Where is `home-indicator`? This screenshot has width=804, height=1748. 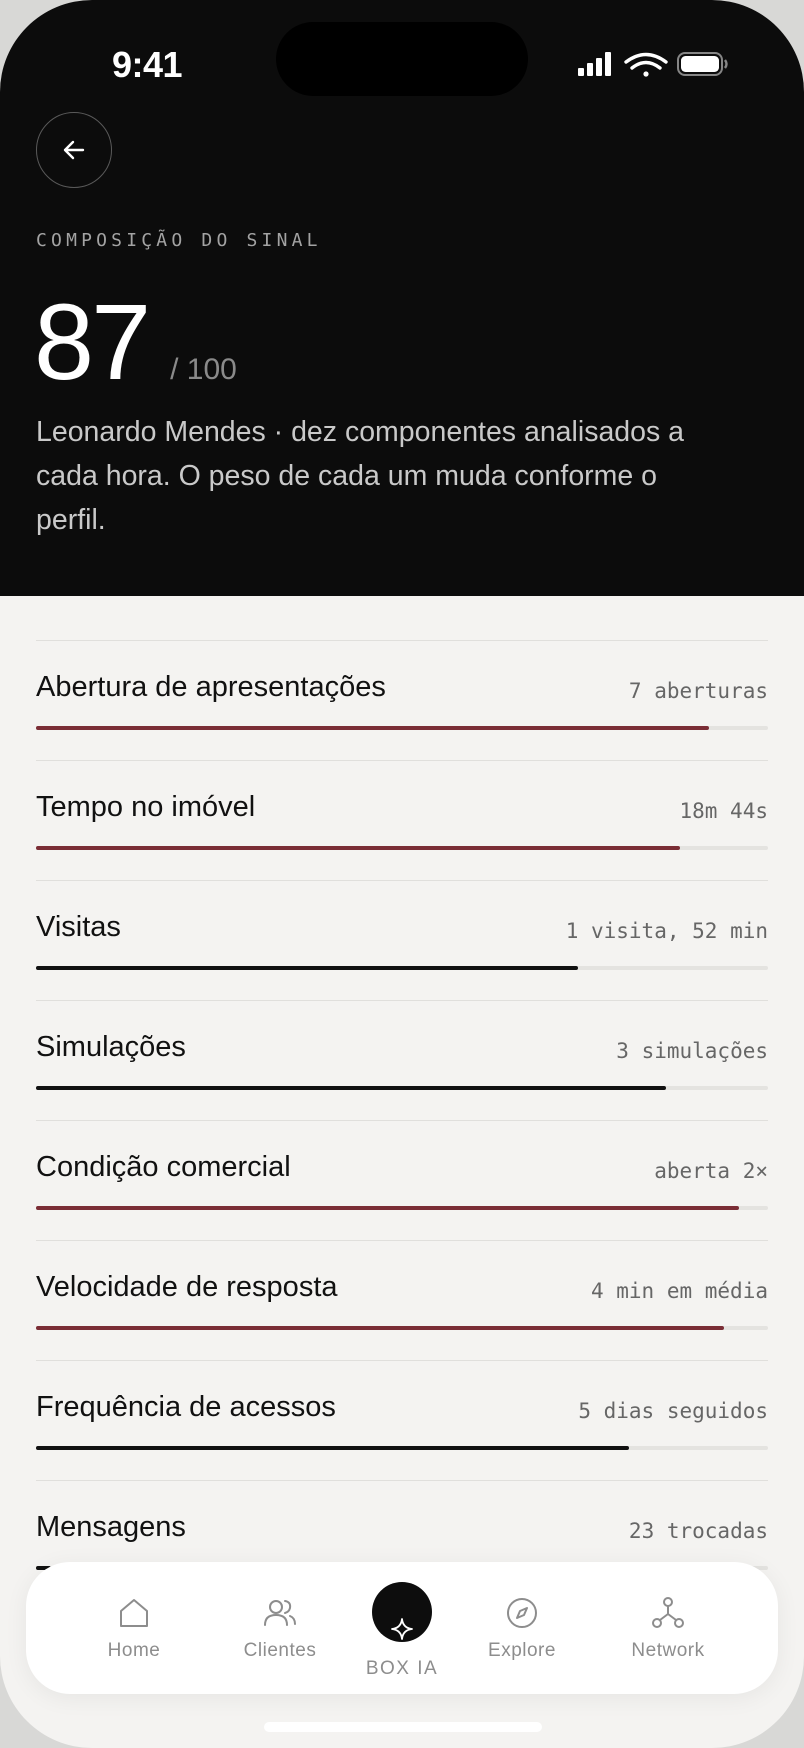 home-indicator is located at coordinates (403, 1727).